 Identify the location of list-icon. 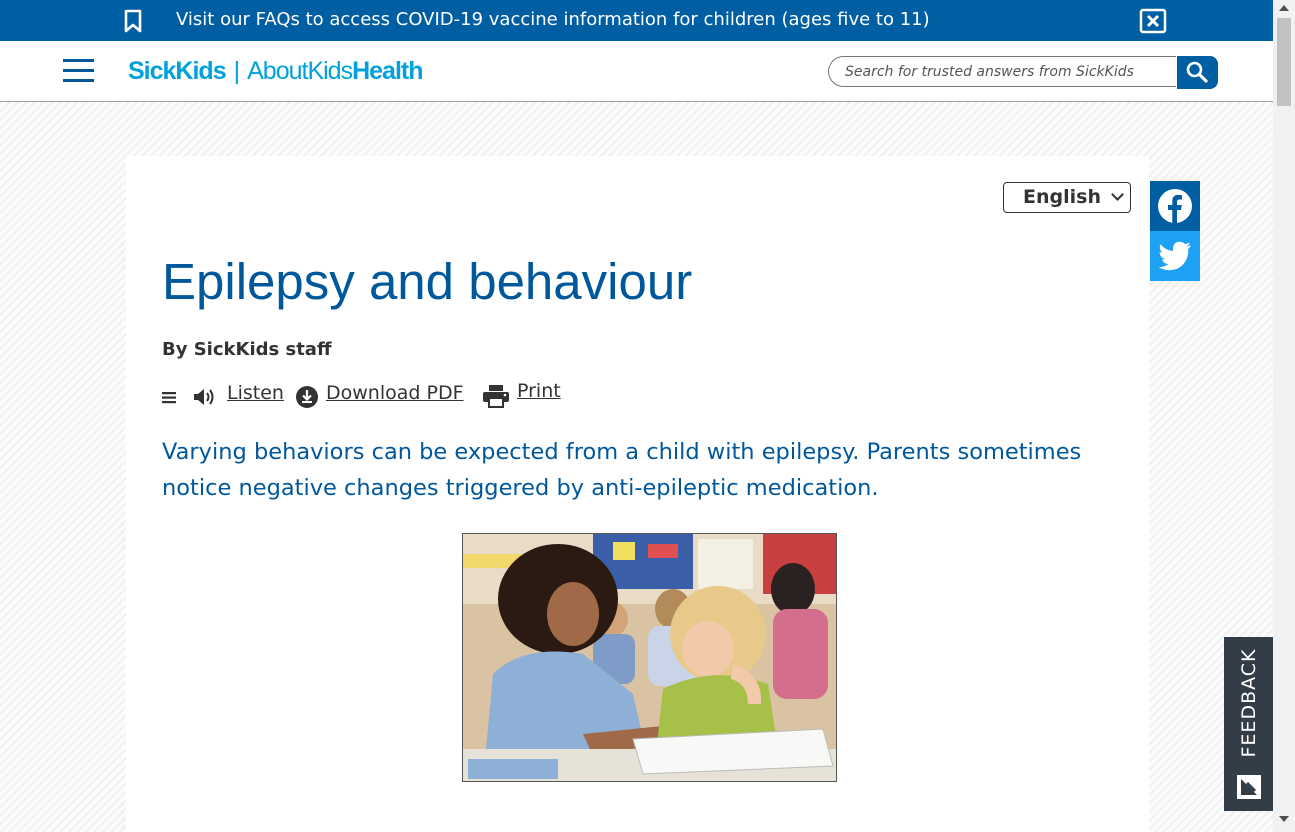
(169, 398).